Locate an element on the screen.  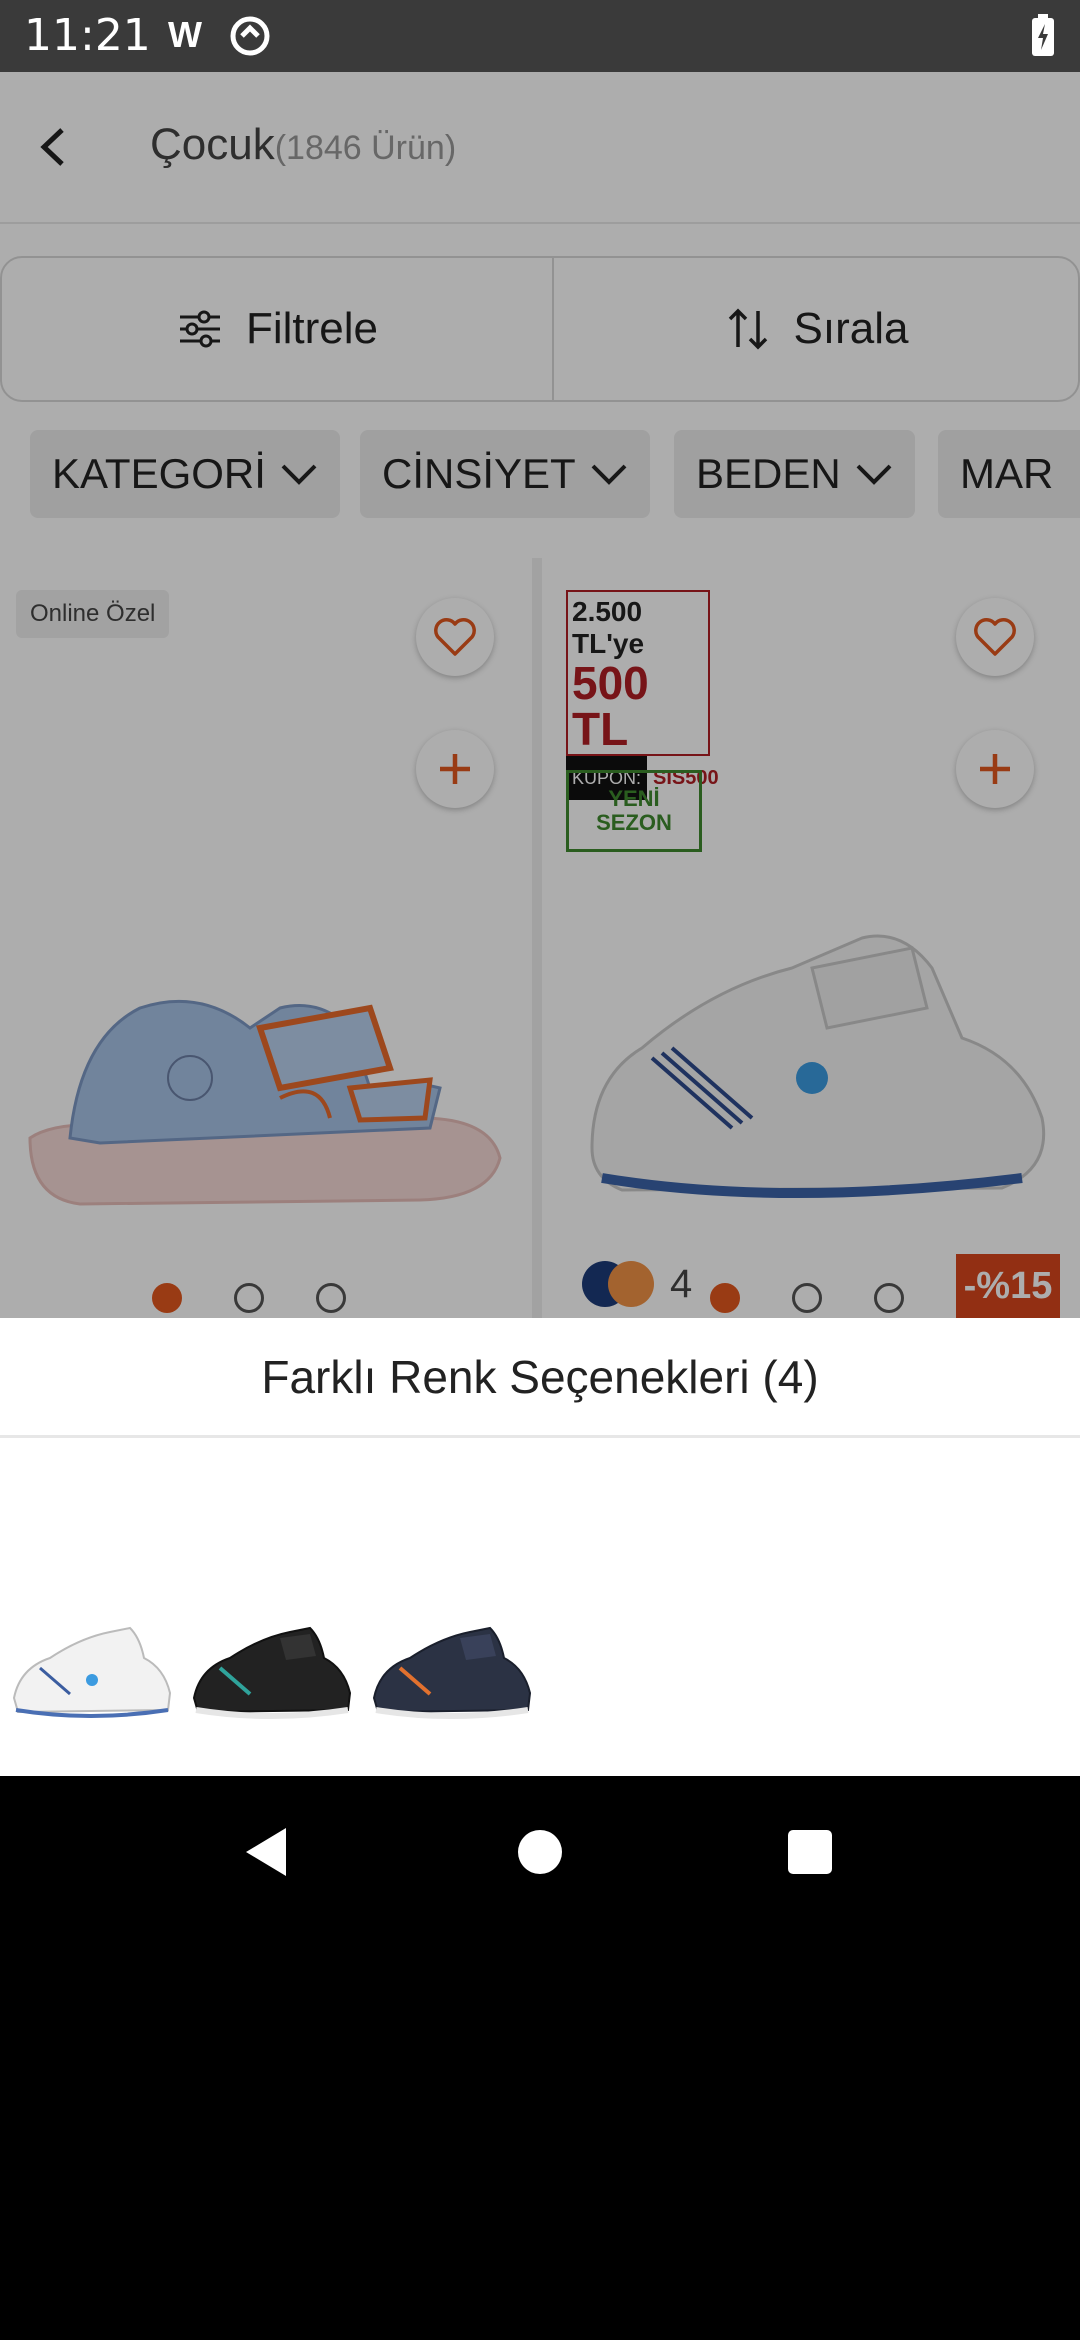
status-time: 11:21 is located at coordinates (87, 35).